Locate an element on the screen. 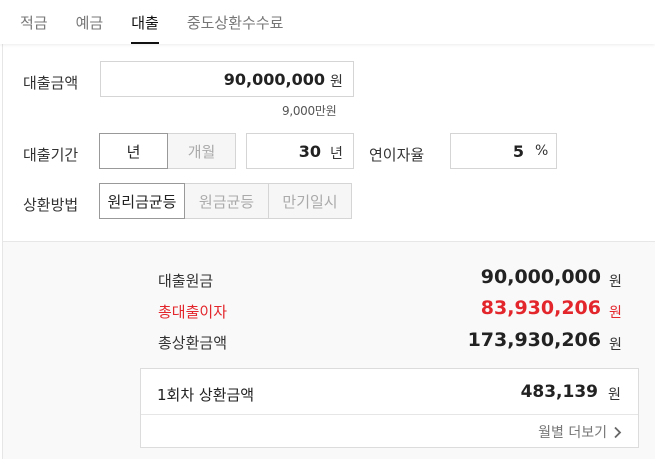  first-payment-box: 1회차 상환금액 483,139 원 월별 더보기 is located at coordinates (389, 408).